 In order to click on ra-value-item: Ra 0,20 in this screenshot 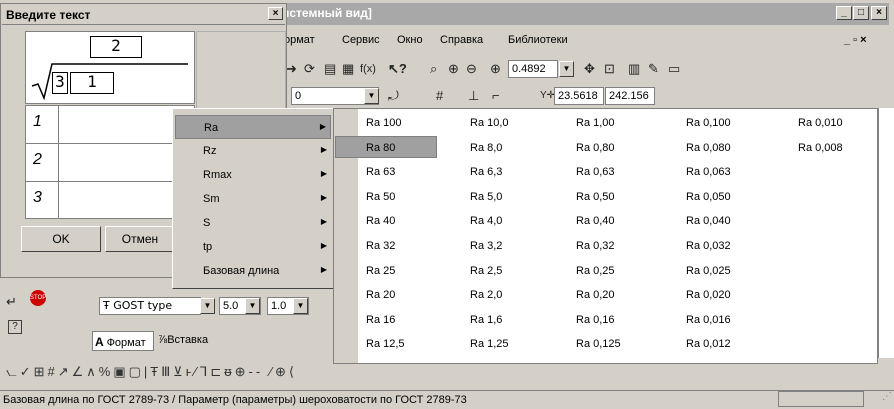, I will do `click(595, 295)`.